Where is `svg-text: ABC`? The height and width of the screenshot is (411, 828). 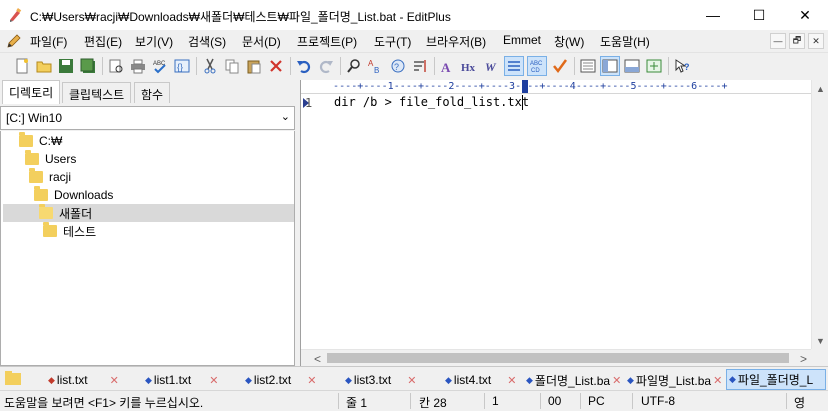 svg-text: ABC is located at coordinates (536, 64).